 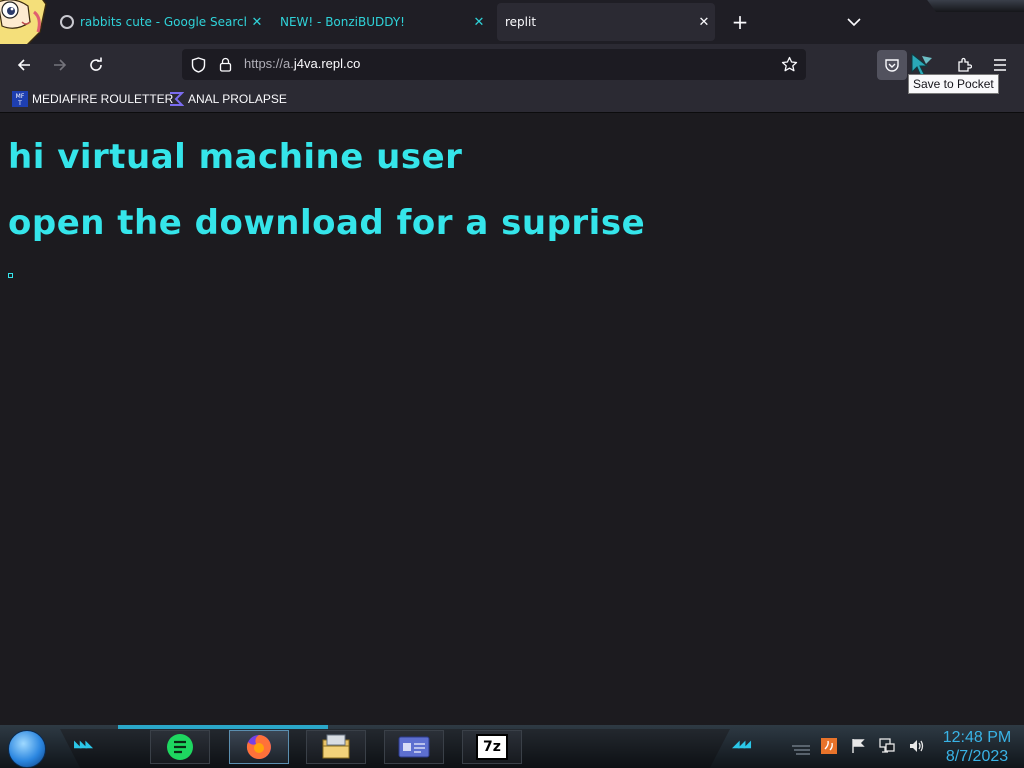 I want to click on firefox-icon, so click(x=258, y=747).